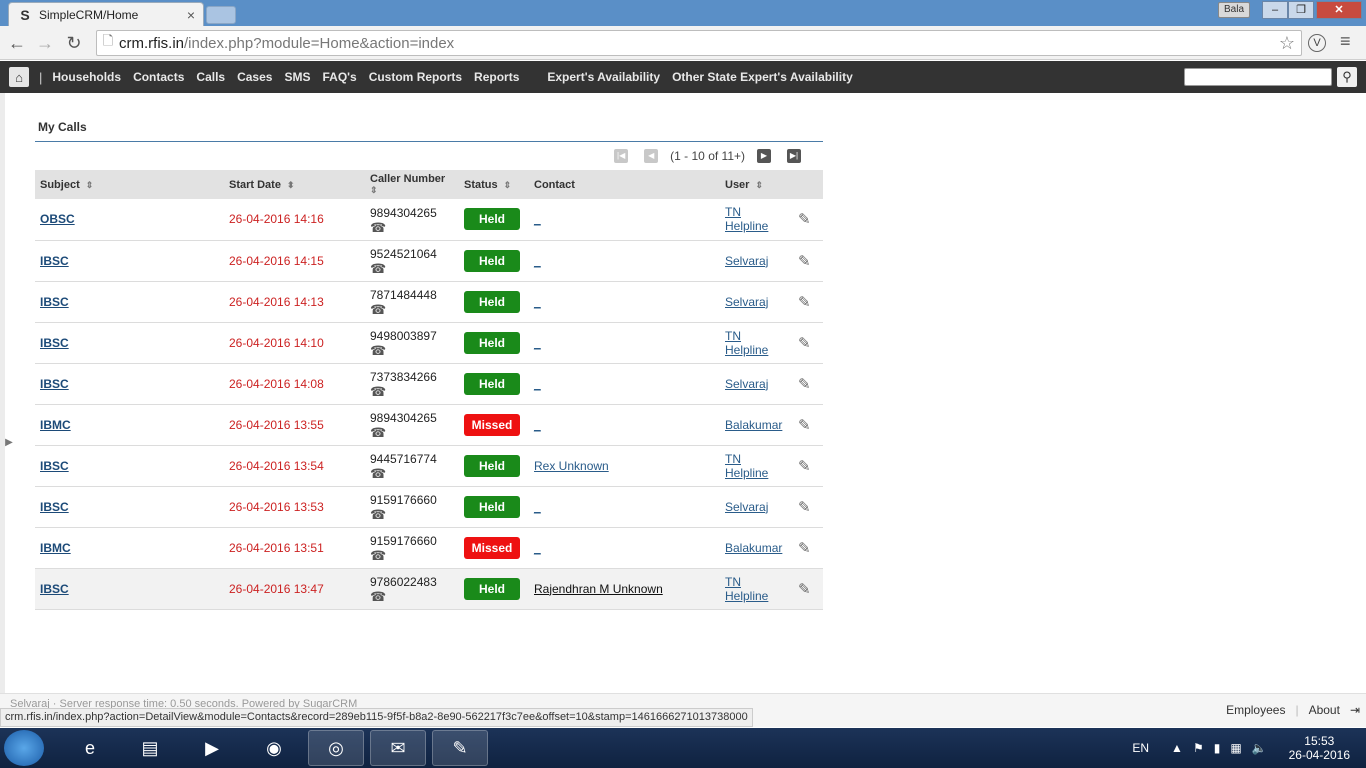 Image resolution: width=1366 pixels, height=768 pixels. What do you see at coordinates (1345, 41) in the screenshot?
I see `browser-menu-icon: ≡` at bounding box center [1345, 41].